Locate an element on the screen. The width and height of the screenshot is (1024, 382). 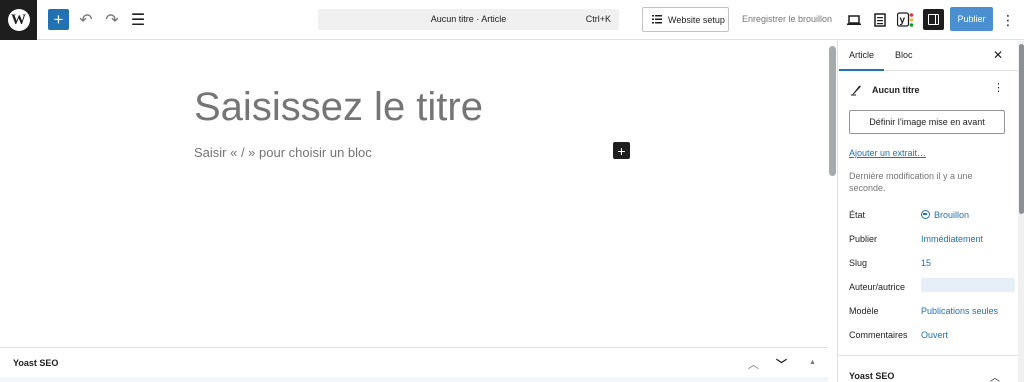
slug-label: Slug is located at coordinates (858, 263).